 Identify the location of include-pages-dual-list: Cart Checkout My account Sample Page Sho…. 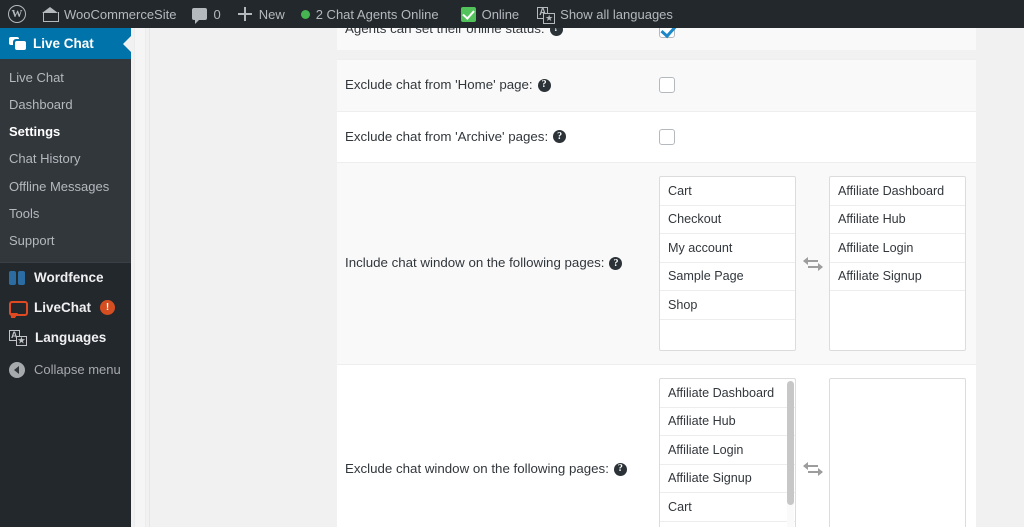
(812, 264).